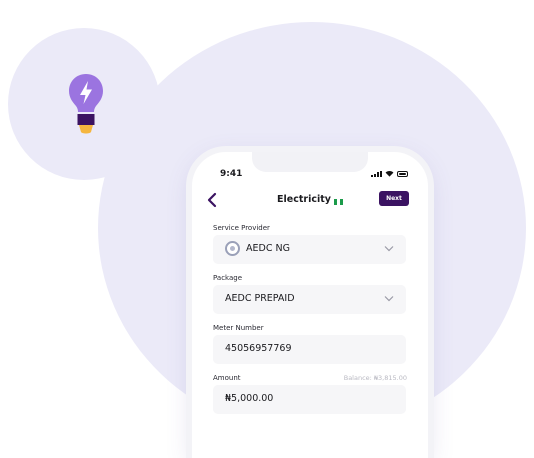 This screenshot has width=534, height=458. What do you see at coordinates (375, 378) in the screenshot?
I see `balance-text: Balance: ₦3,815.00` at bounding box center [375, 378].